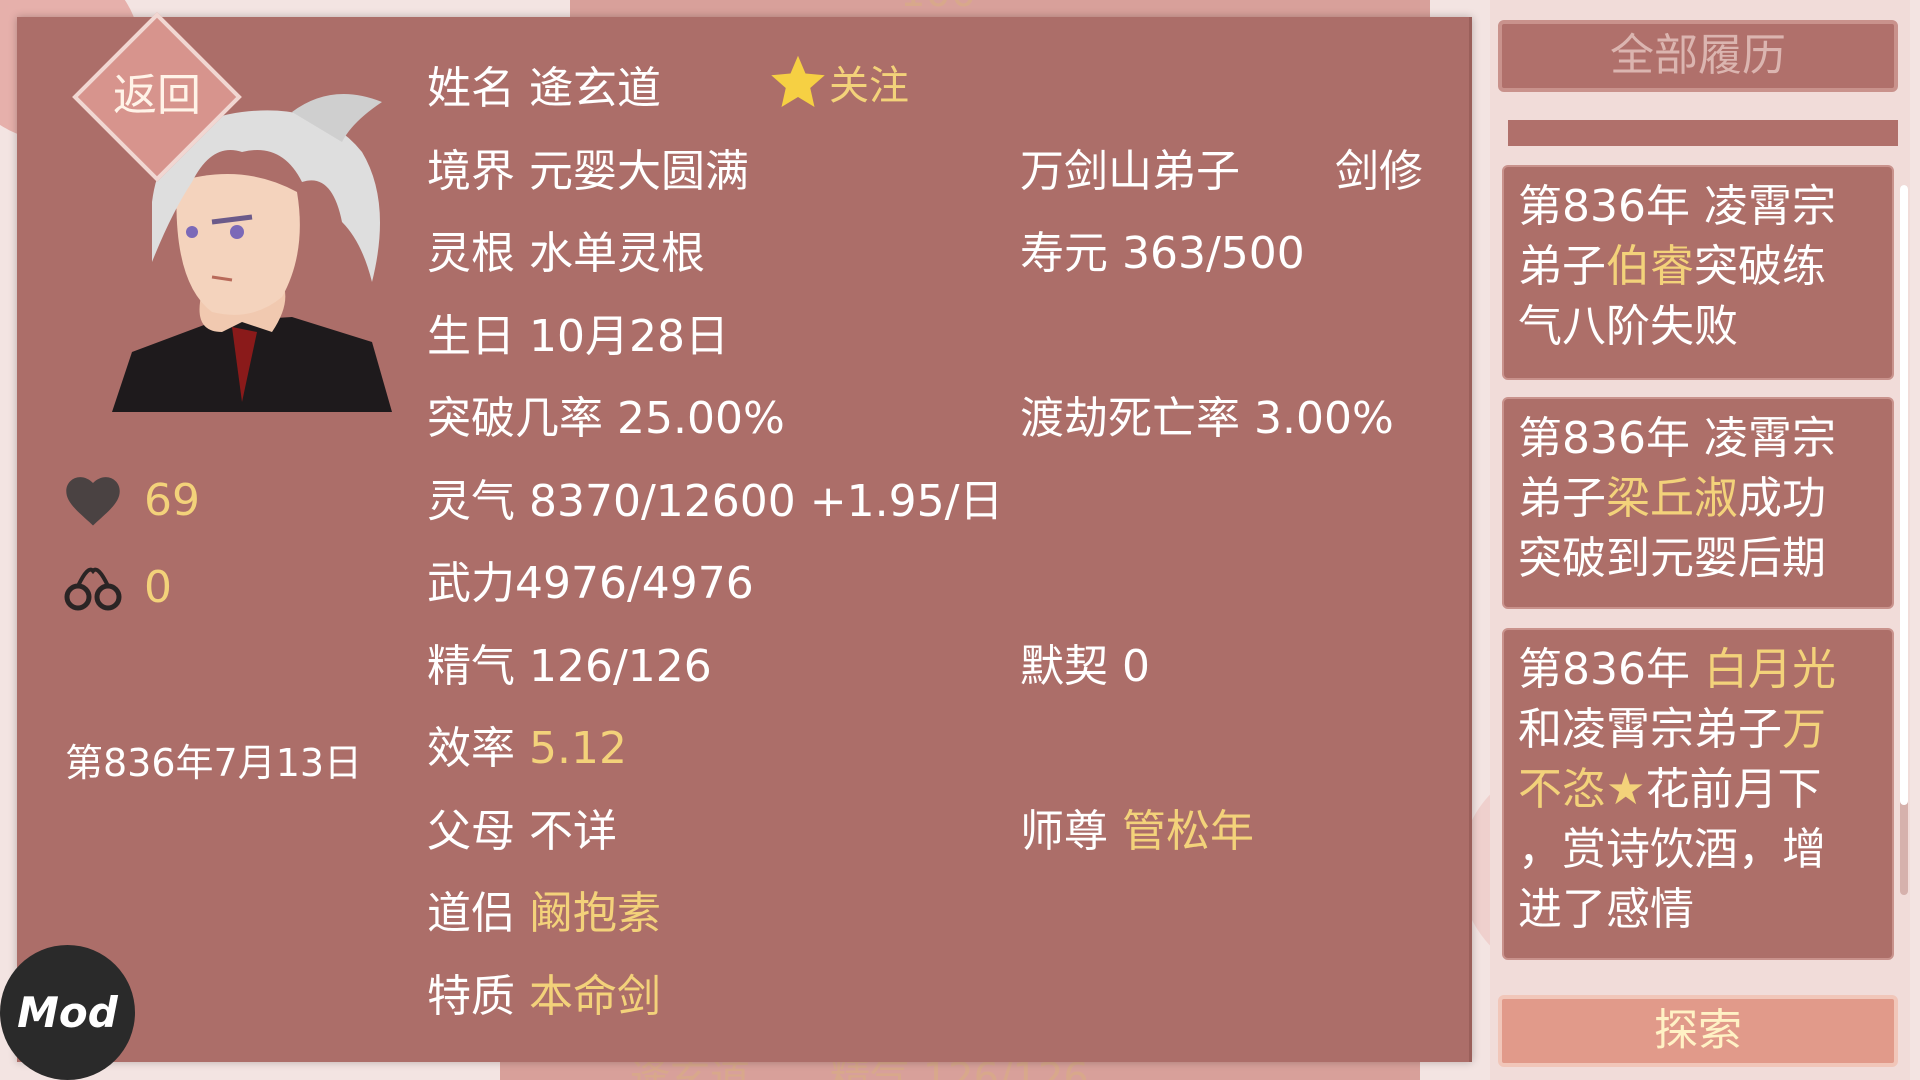  What do you see at coordinates (1064, 666) in the screenshot?
I see `tacit-label: 默契` at bounding box center [1064, 666].